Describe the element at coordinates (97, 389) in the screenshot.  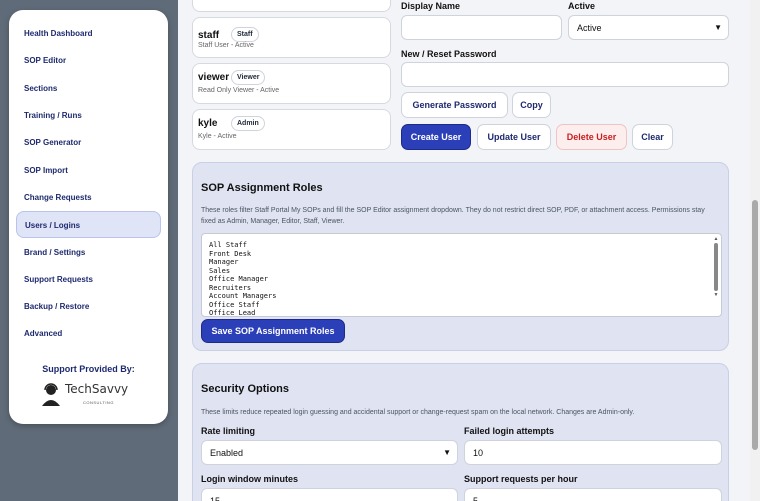
I see `logo-text: TechSavvy` at that location.